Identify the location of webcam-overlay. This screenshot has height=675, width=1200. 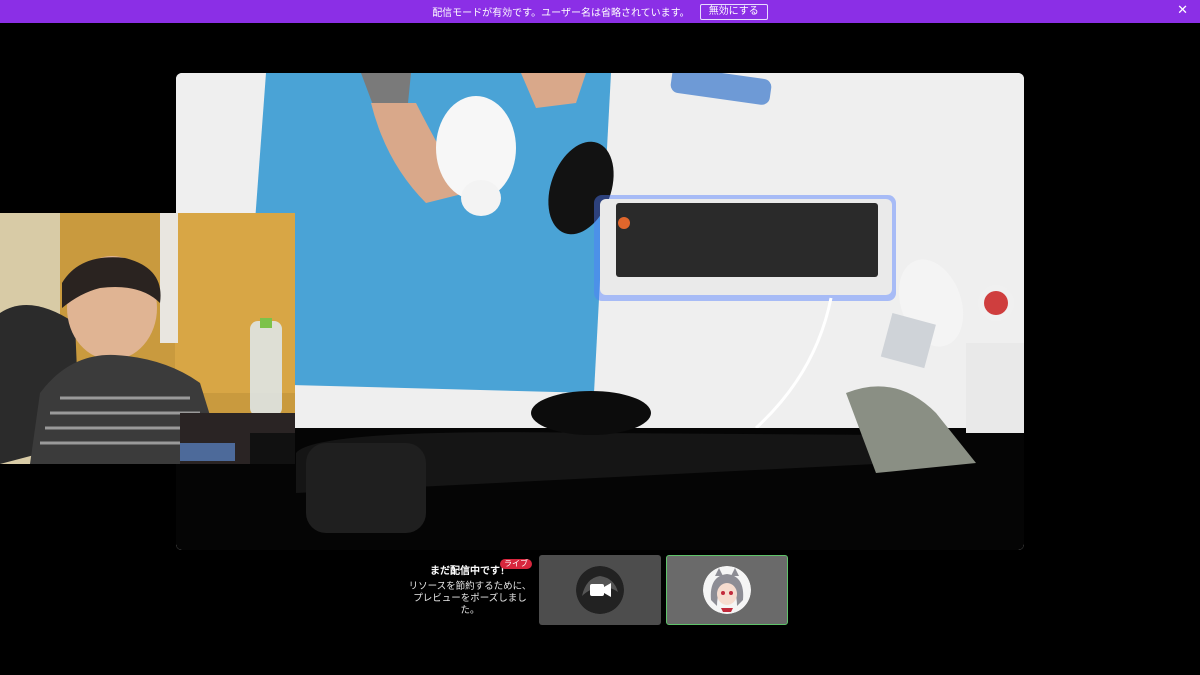
(147, 338).